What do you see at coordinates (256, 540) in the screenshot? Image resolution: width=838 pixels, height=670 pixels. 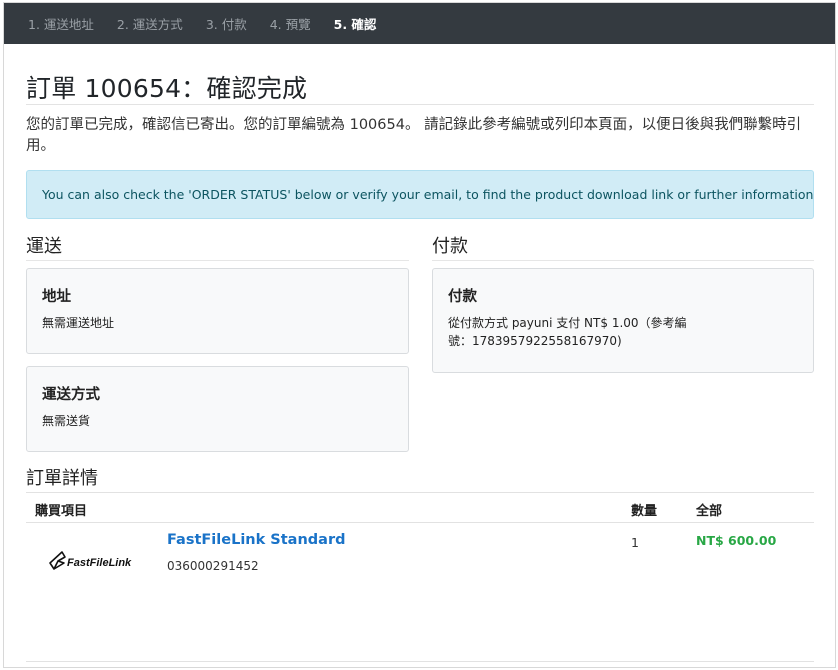 I see `product-link: FastFileLink Standard` at bounding box center [256, 540].